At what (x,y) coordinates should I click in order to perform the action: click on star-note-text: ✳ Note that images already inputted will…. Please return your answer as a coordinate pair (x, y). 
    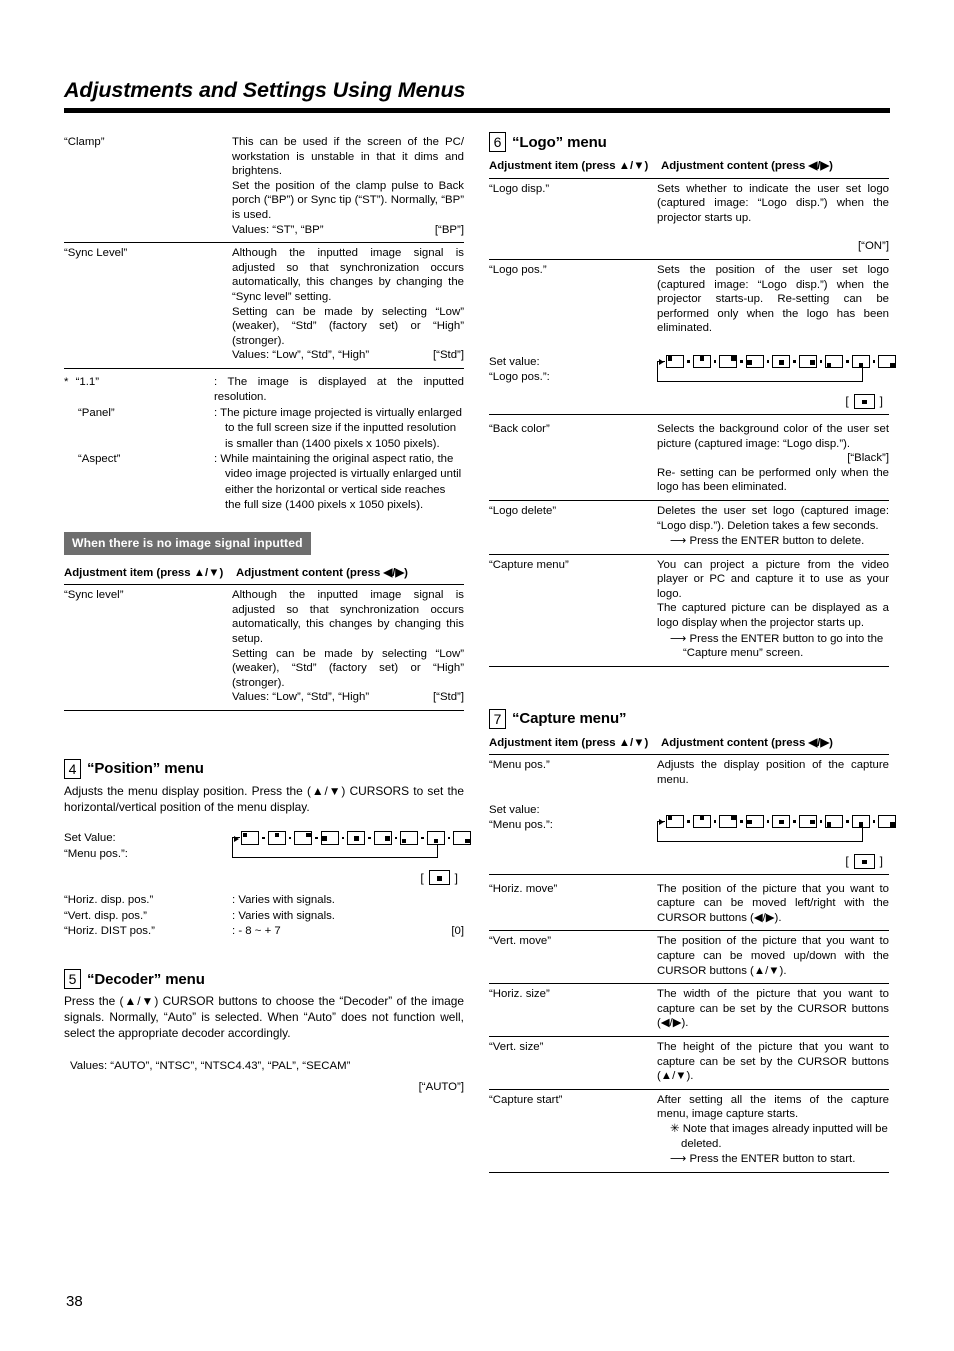
    Looking at the image, I should click on (779, 1136).